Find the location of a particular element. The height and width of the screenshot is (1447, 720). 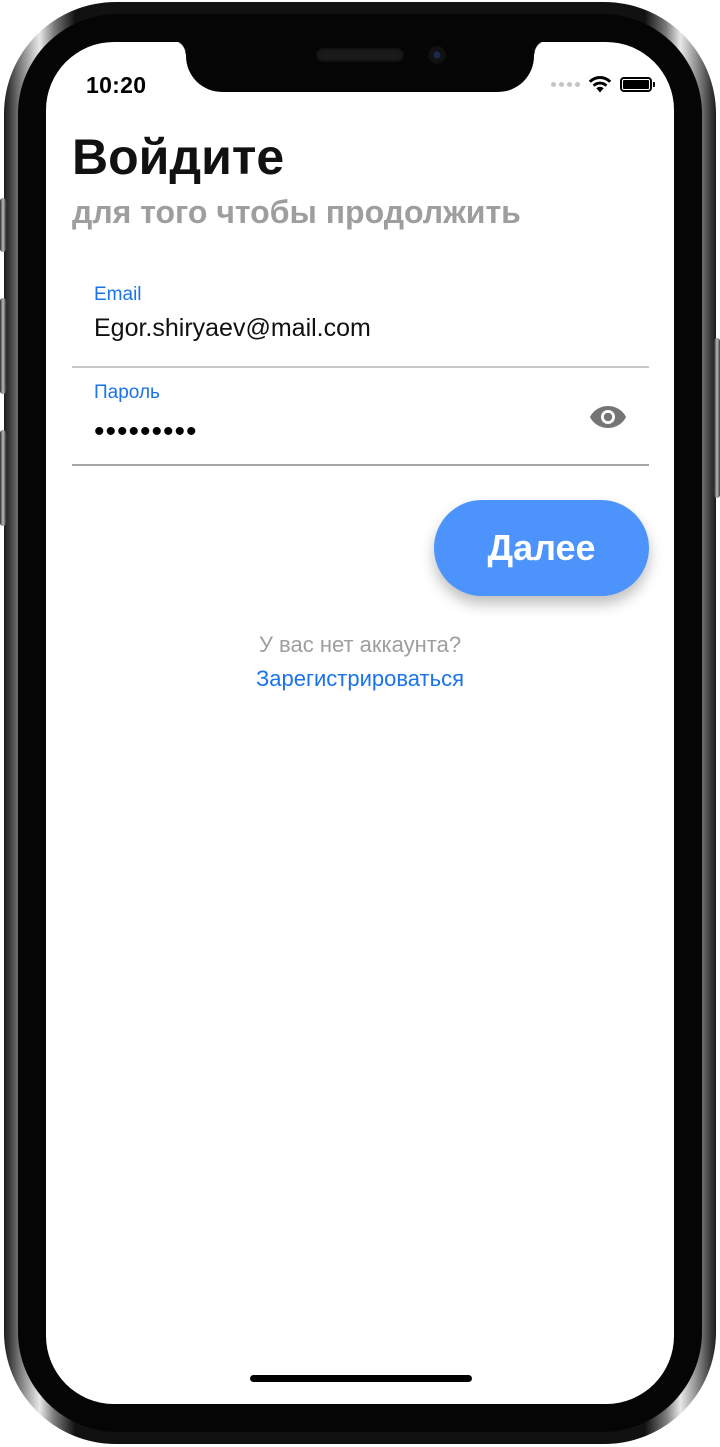

status-icons is located at coordinates (603, 84).